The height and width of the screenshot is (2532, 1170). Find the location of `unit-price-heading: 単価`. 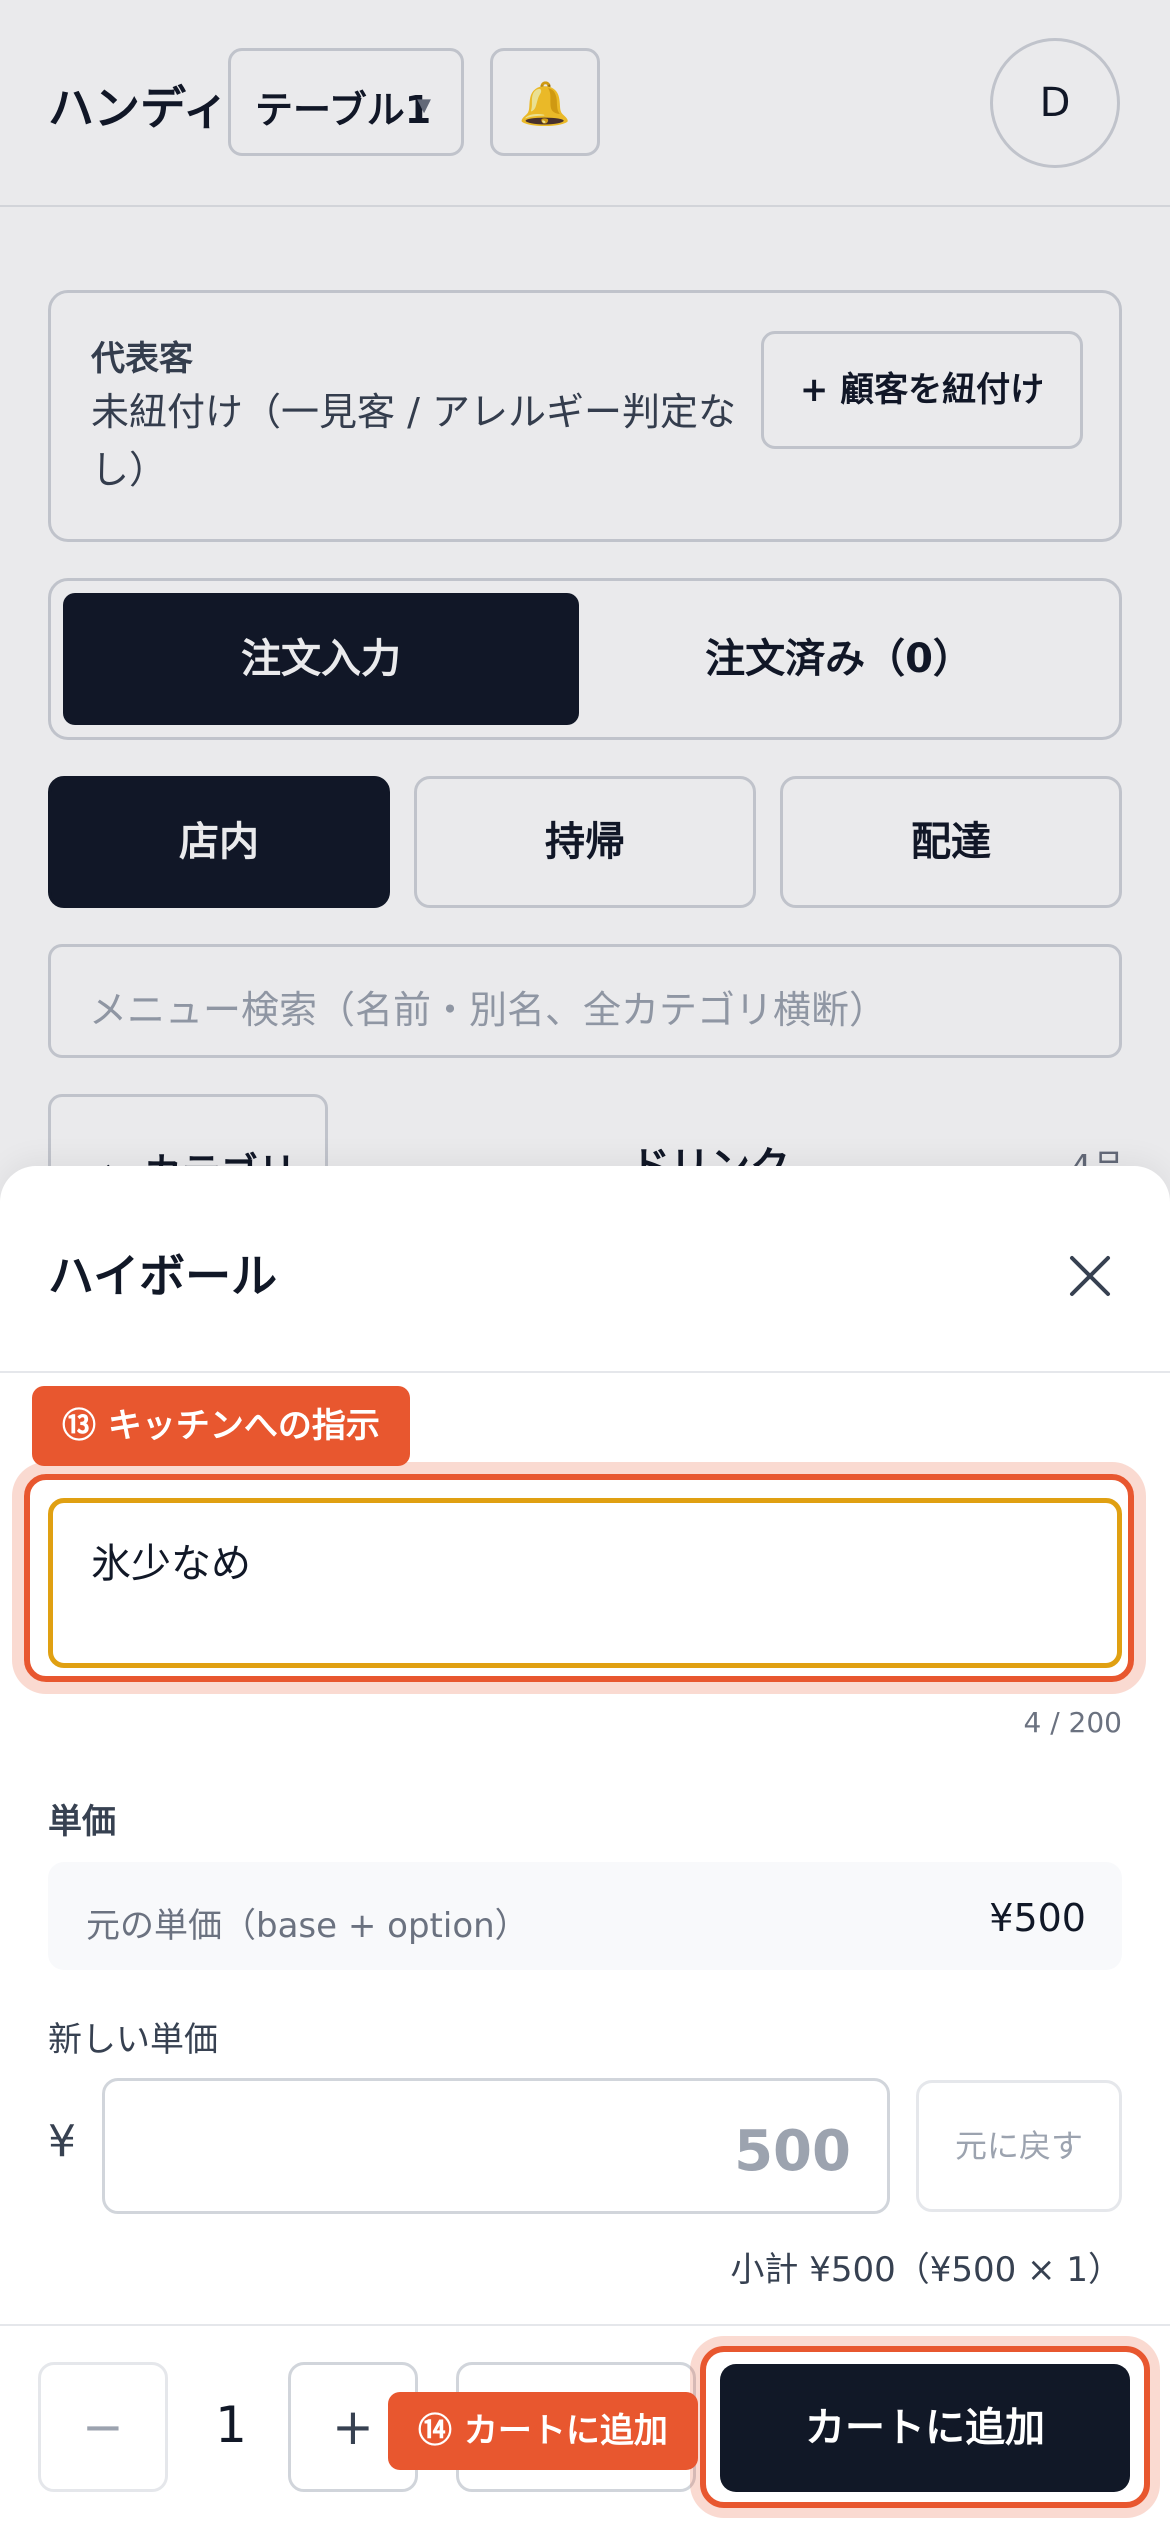

unit-price-heading: 単価 is located at coordinates (82, 1822).